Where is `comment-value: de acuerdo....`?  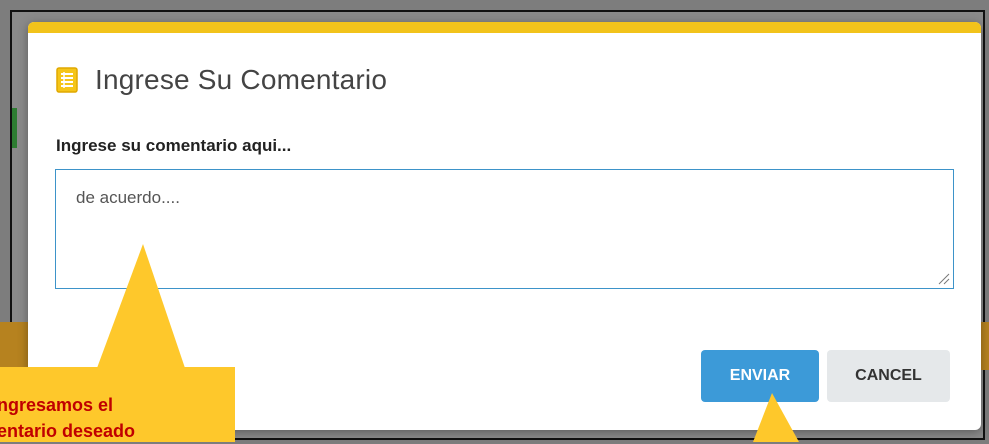
comment-value: de acuerdo.... is located at coordinates (128, 197).